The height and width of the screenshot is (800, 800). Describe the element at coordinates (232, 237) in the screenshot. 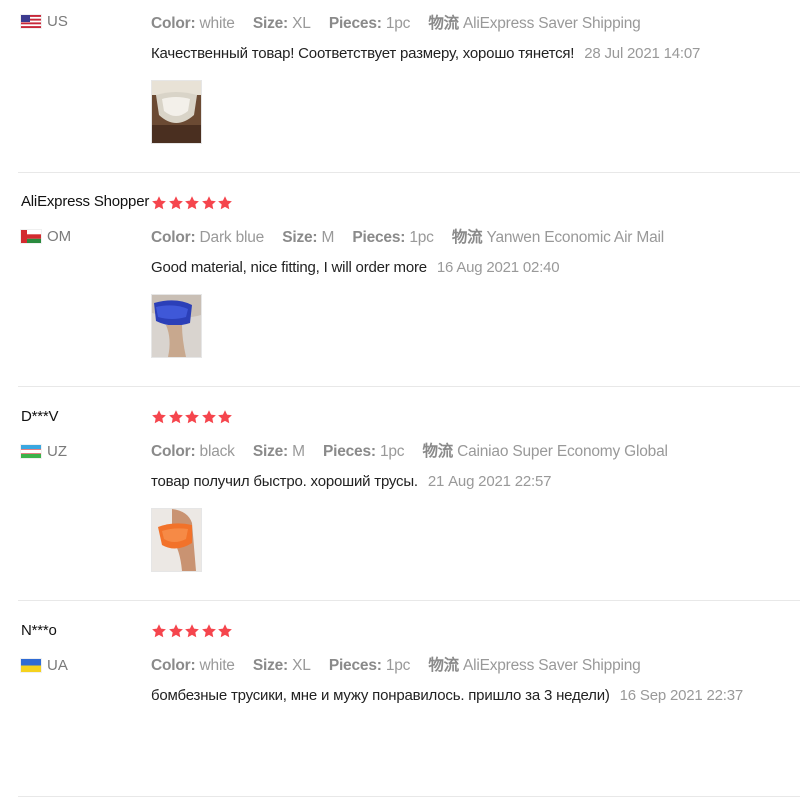

I see `color-value: Dark blue` at that location.